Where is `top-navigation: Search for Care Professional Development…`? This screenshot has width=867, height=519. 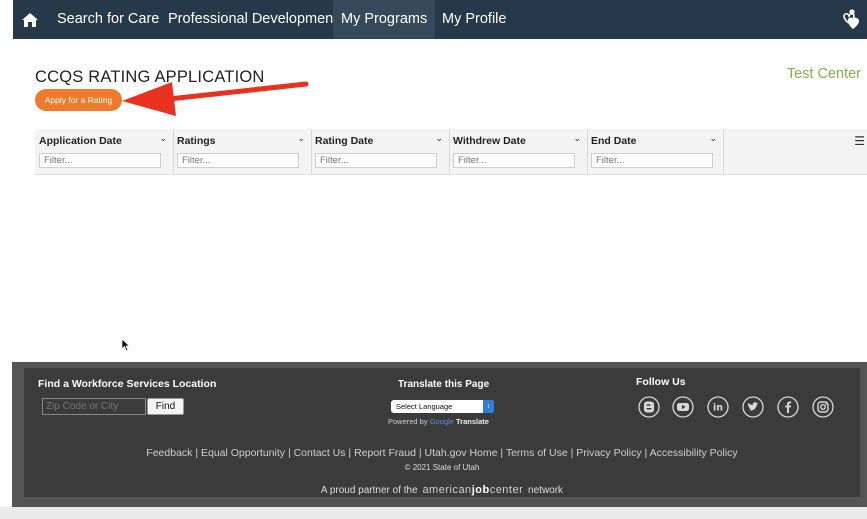 top-navigation: Search for Care Professional Development… is located at coordinates (440, 19).